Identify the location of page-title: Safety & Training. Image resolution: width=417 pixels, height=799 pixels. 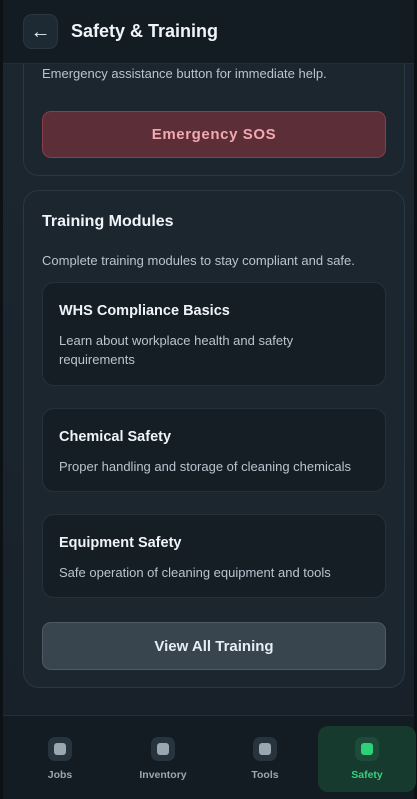
(145, 31).